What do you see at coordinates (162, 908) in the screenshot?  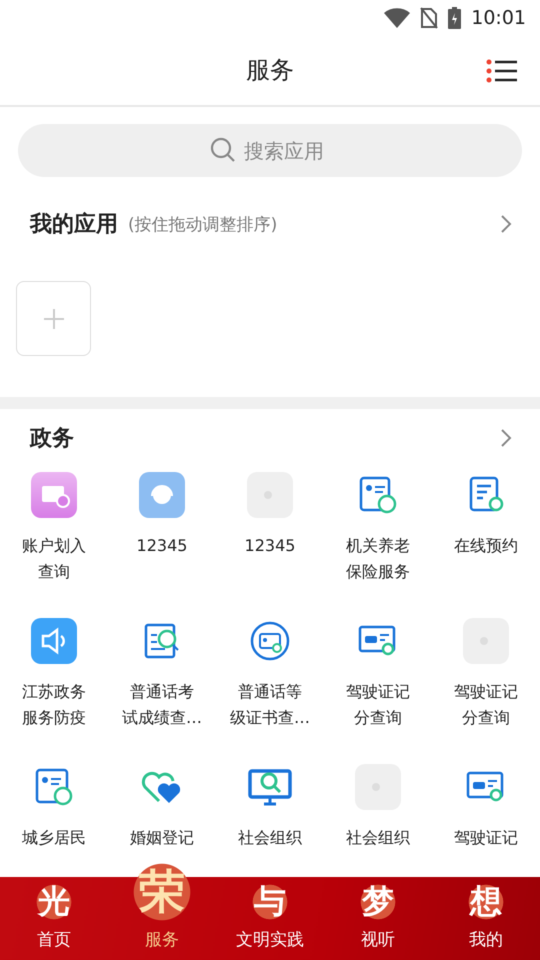 I see `nav-tab: 荣 服务` at bounding box center [162, 908].